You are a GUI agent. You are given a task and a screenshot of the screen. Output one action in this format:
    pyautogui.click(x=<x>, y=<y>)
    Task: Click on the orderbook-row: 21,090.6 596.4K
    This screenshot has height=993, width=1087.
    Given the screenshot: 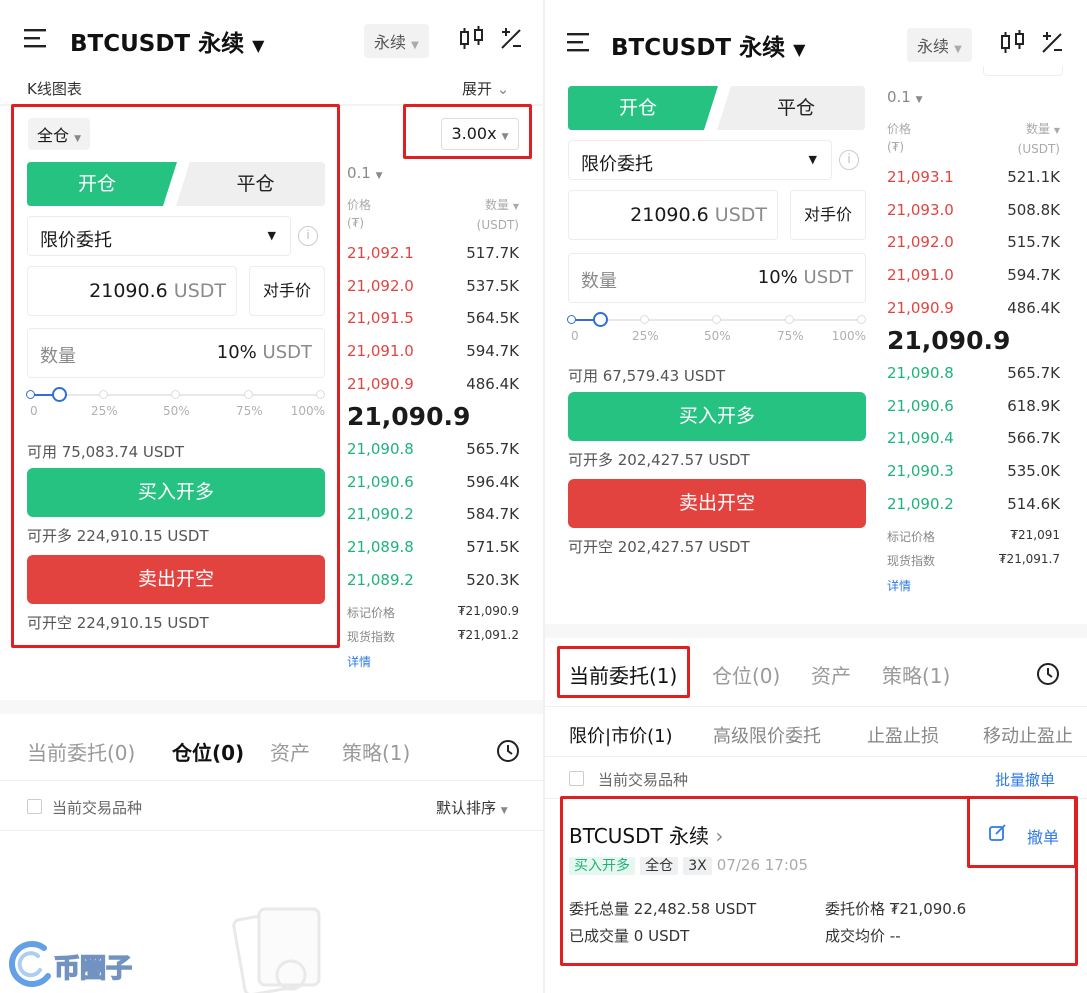 What is the action you would take?
    pyautogui.click(x=433, y=484)
    